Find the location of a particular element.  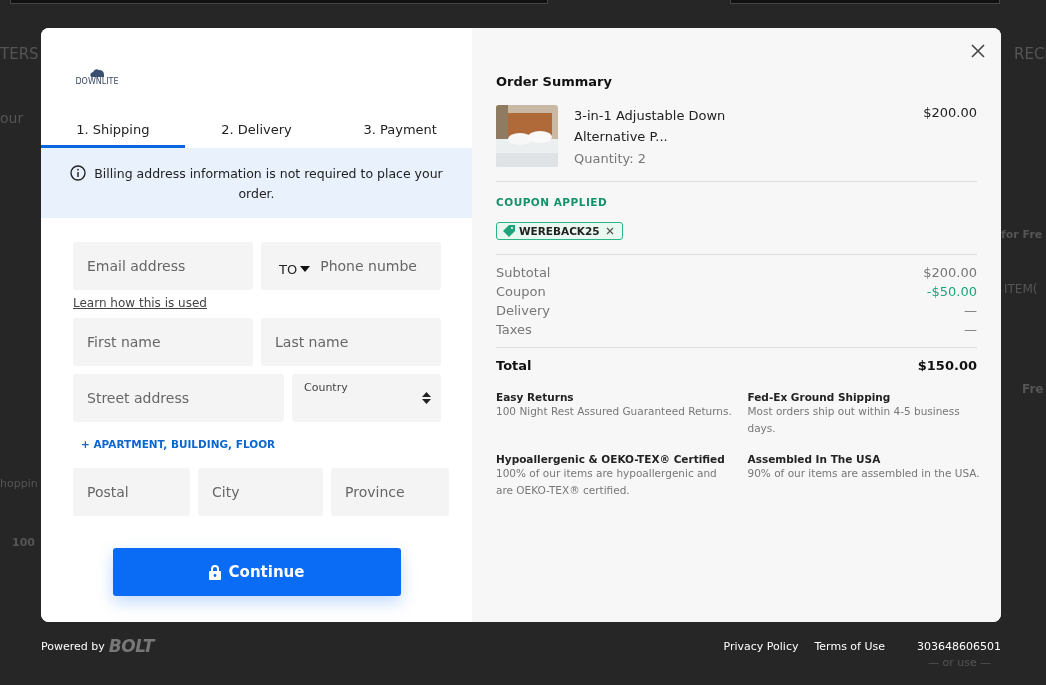

feature-title: Fed-Ex Ground Shipping is located at coordinates (819, 397).